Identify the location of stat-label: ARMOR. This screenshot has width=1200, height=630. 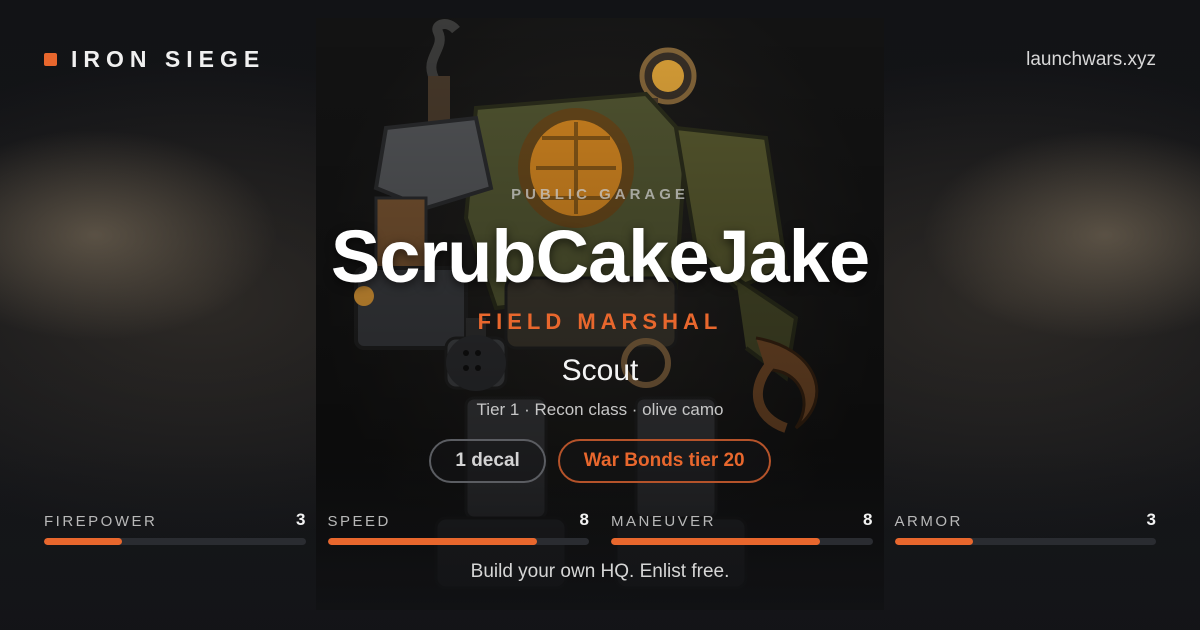
(928, 521).